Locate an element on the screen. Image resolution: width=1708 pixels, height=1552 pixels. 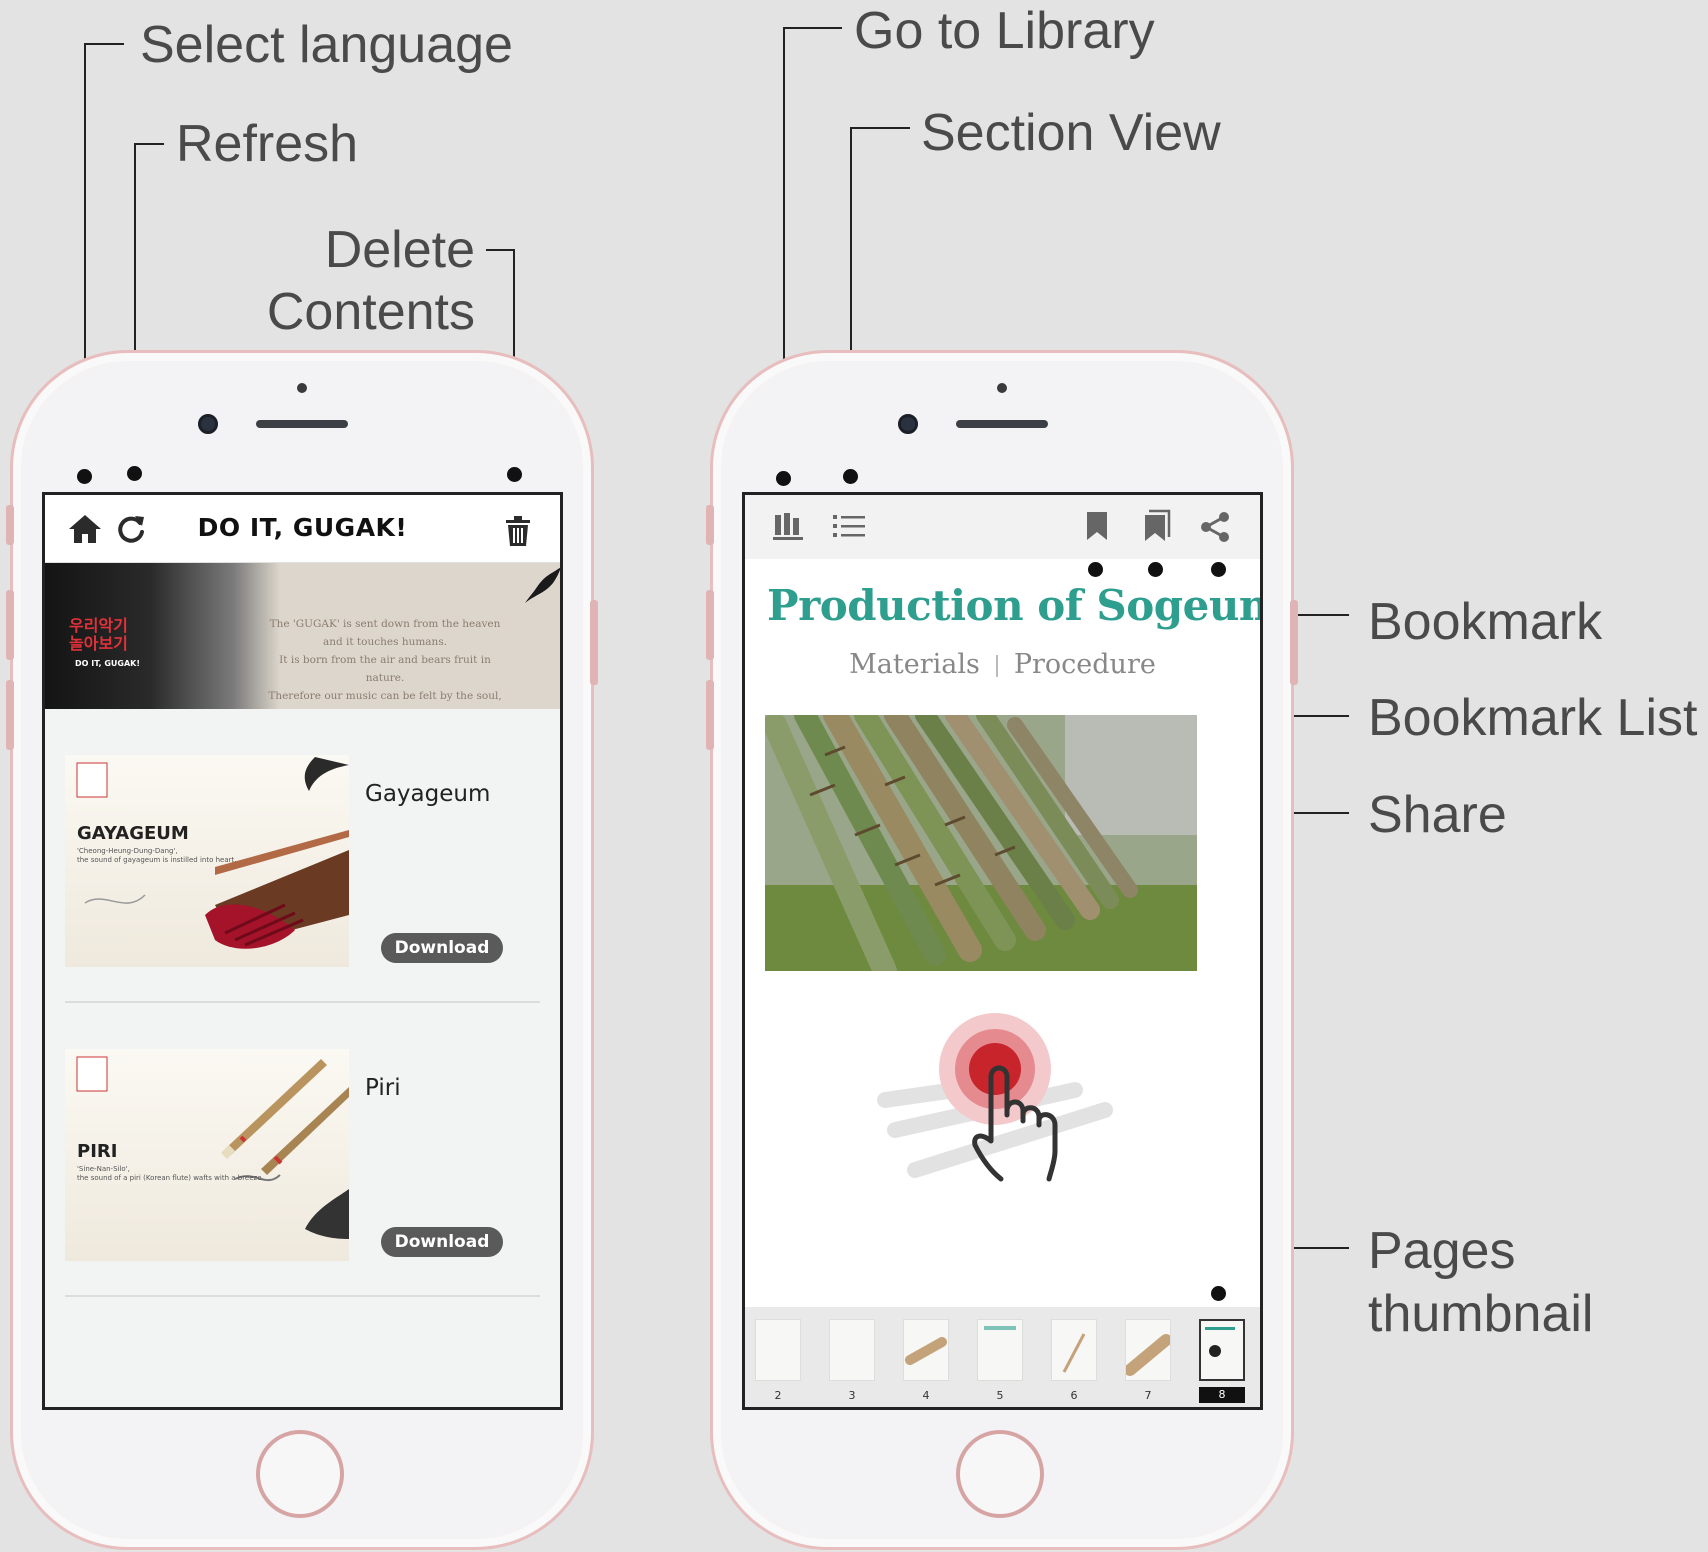
library-app-bar: DO IT, GUGAK! is located at coordinates (302, 529).